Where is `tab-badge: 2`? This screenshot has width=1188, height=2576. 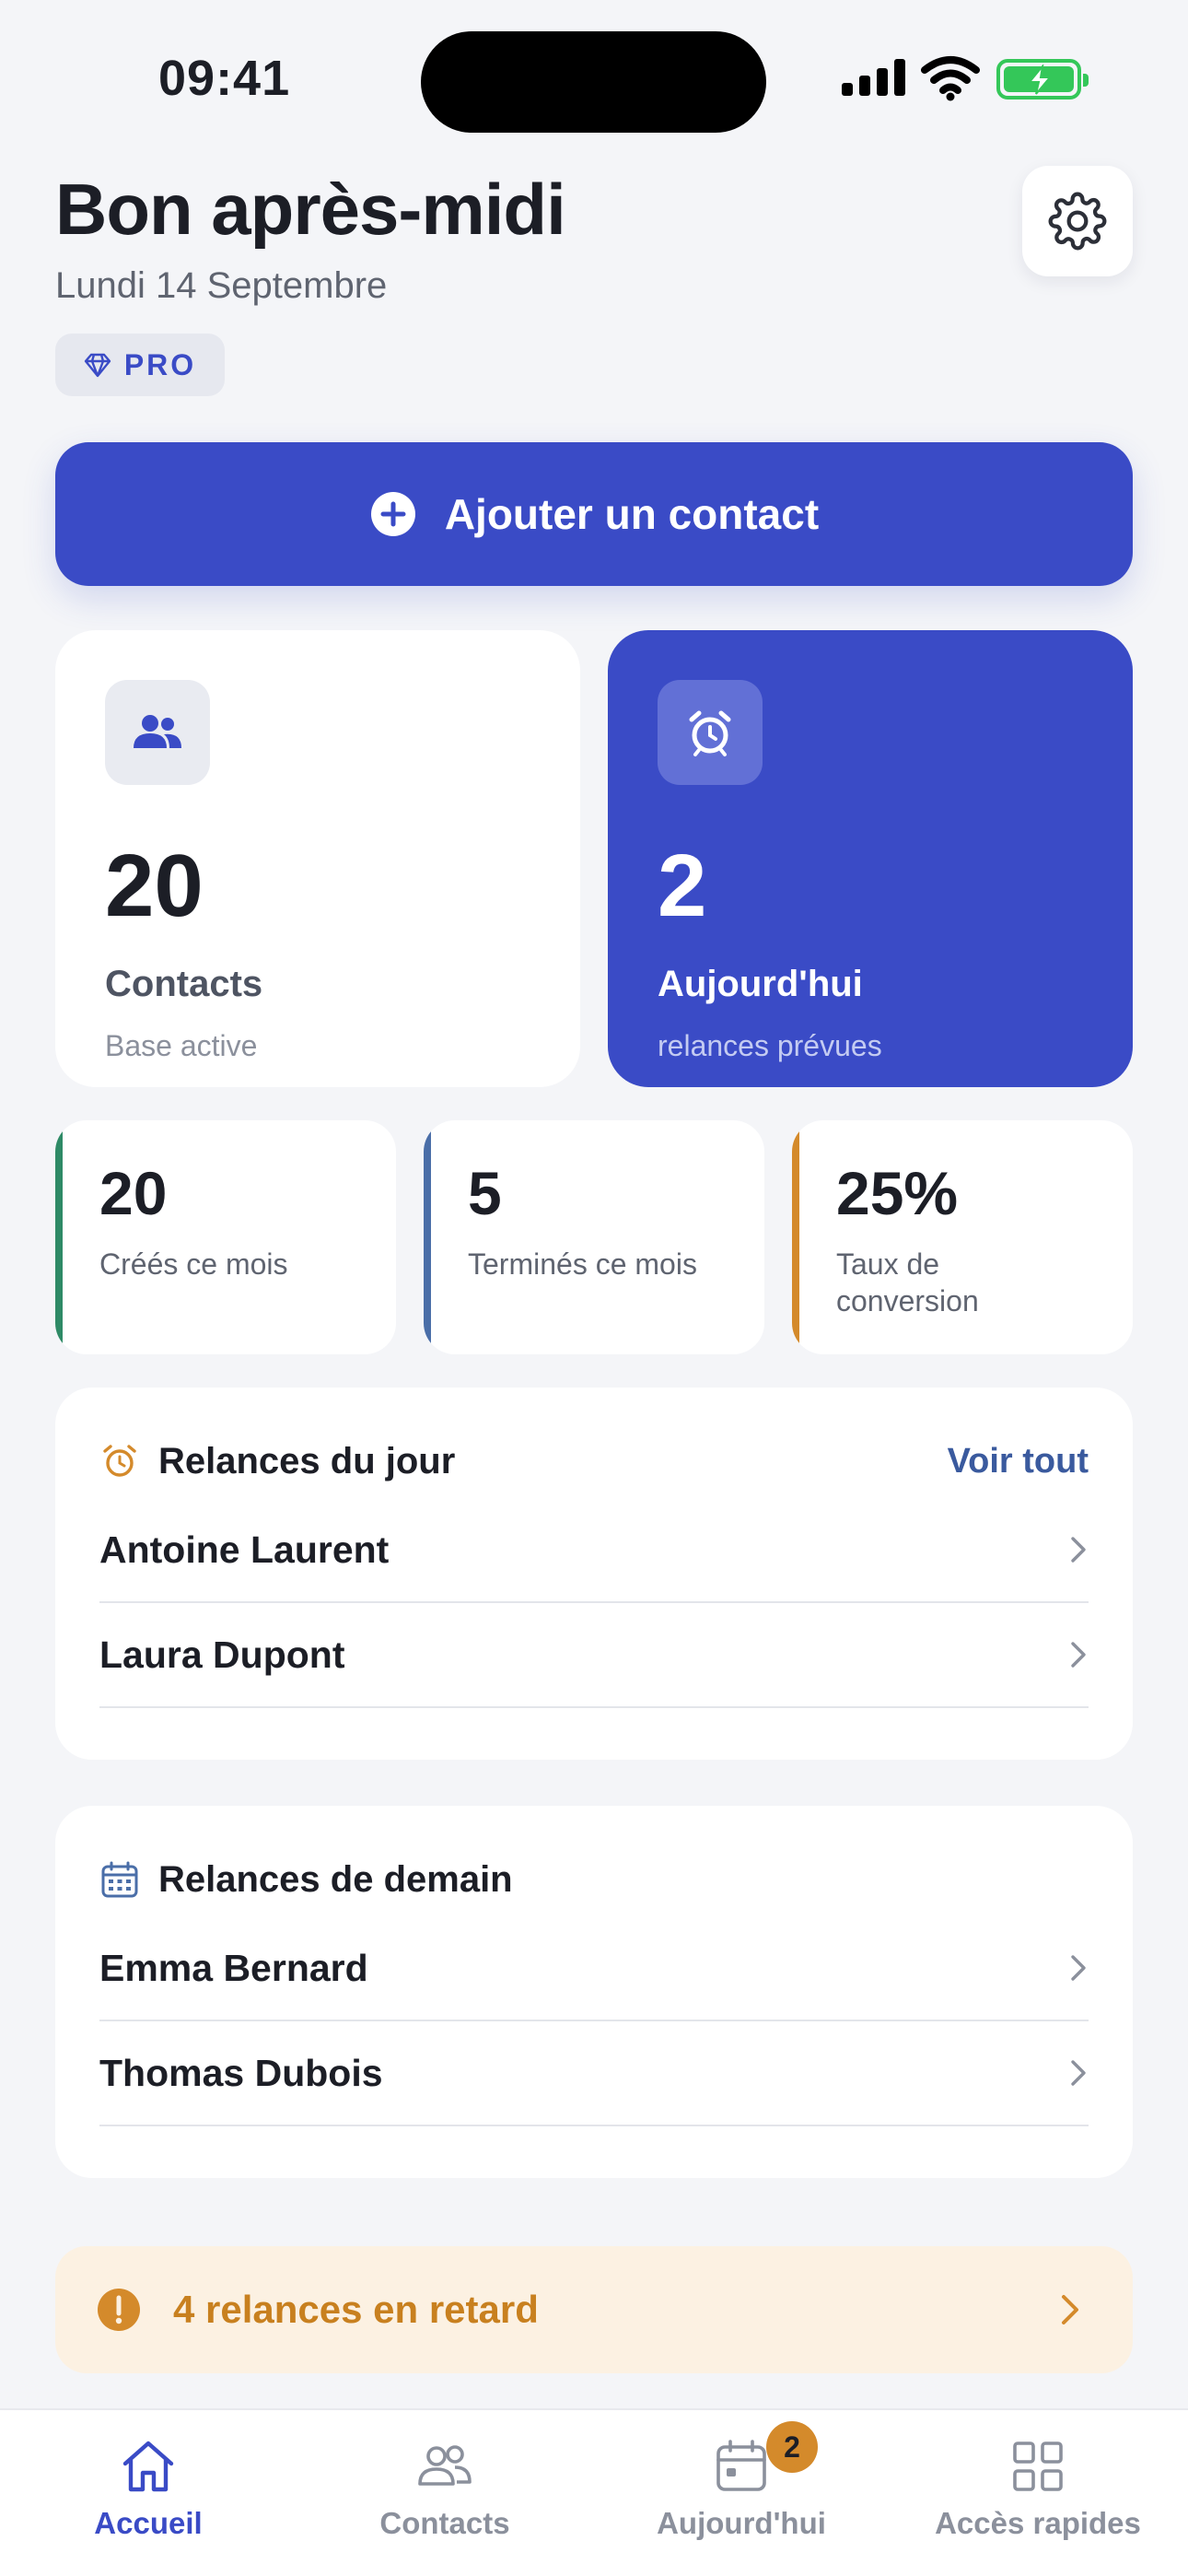 tab-badge: 2 is located at coordinates (792, 2447).